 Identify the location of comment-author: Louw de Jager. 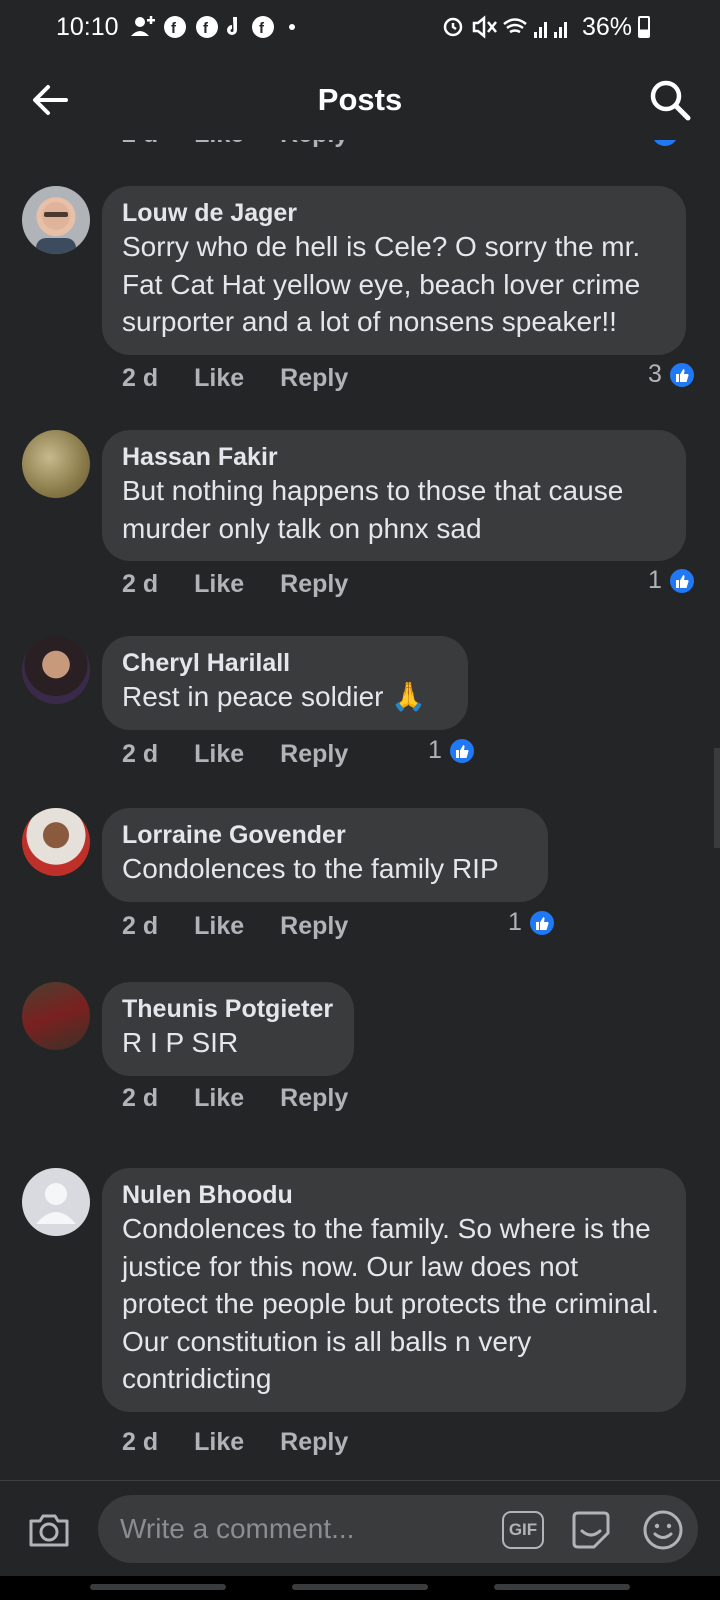
(394, 213).